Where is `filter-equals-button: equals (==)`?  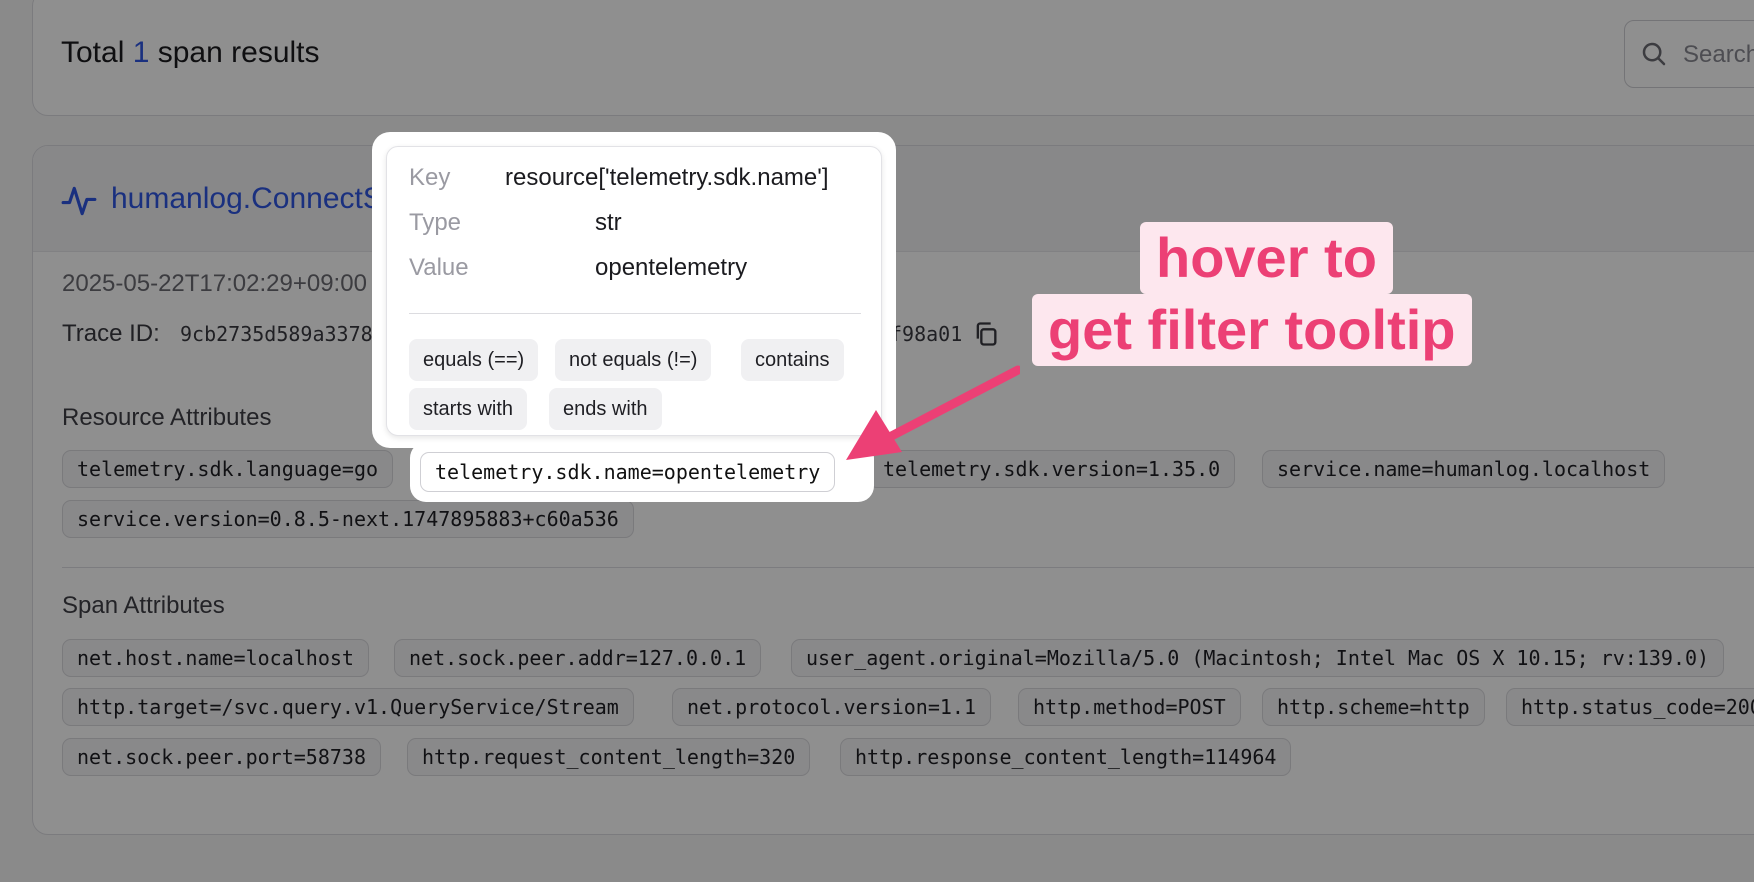 filter-equals-button: equals (==) is located at coordinates (474, 360).